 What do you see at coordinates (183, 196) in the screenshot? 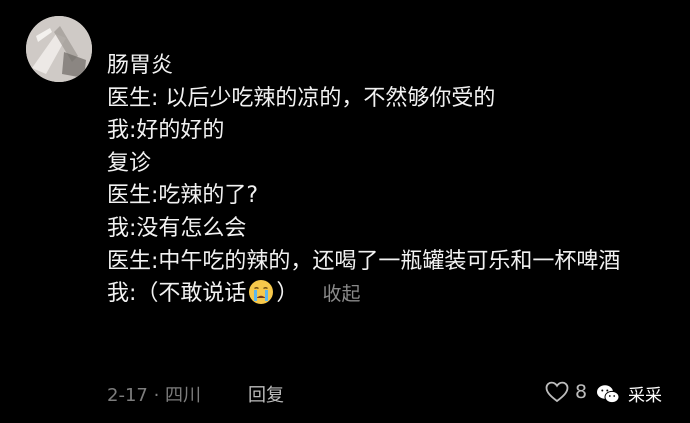
I see `comment-line-doctor-2: 医生:吃辣的了?` at bounding box center [183, 196].